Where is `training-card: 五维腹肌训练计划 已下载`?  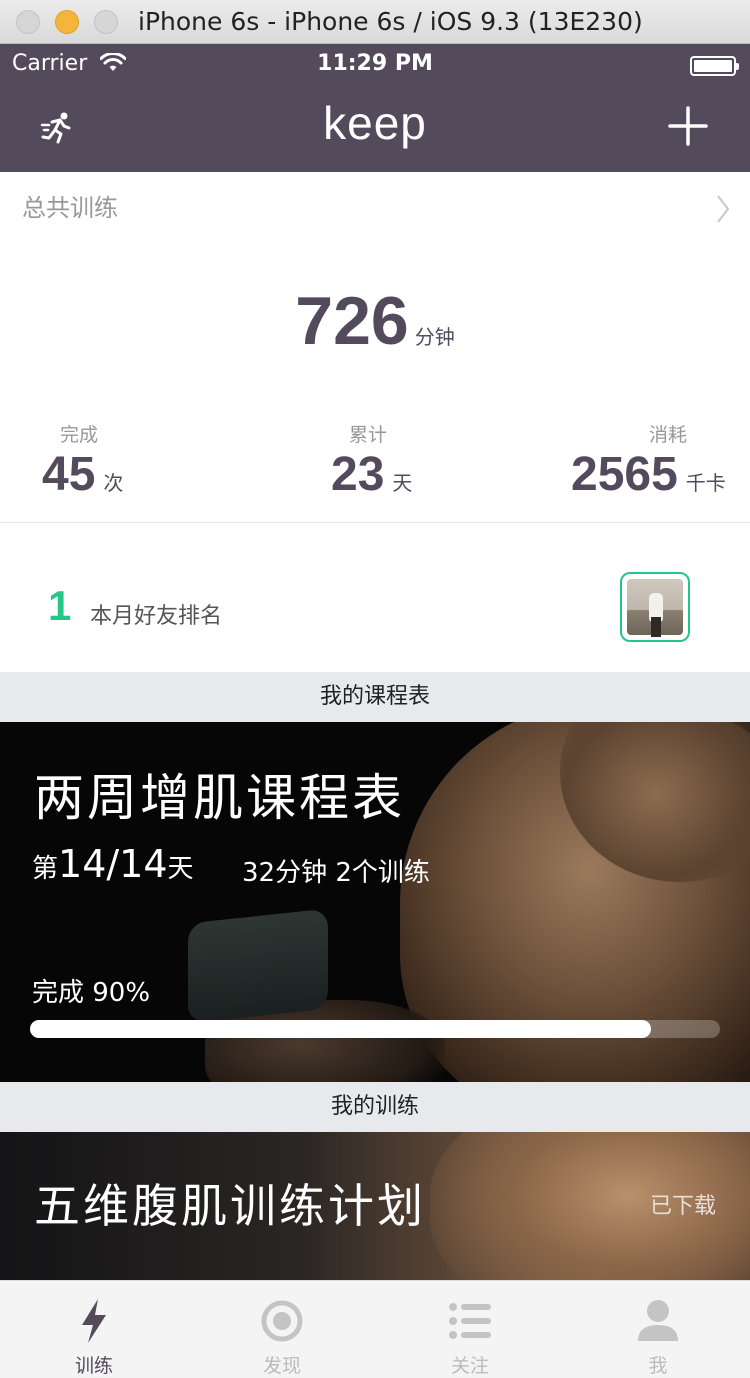 training-card: 五维腹肌训练计划 已下载 is located at coordinates (375, 1206).